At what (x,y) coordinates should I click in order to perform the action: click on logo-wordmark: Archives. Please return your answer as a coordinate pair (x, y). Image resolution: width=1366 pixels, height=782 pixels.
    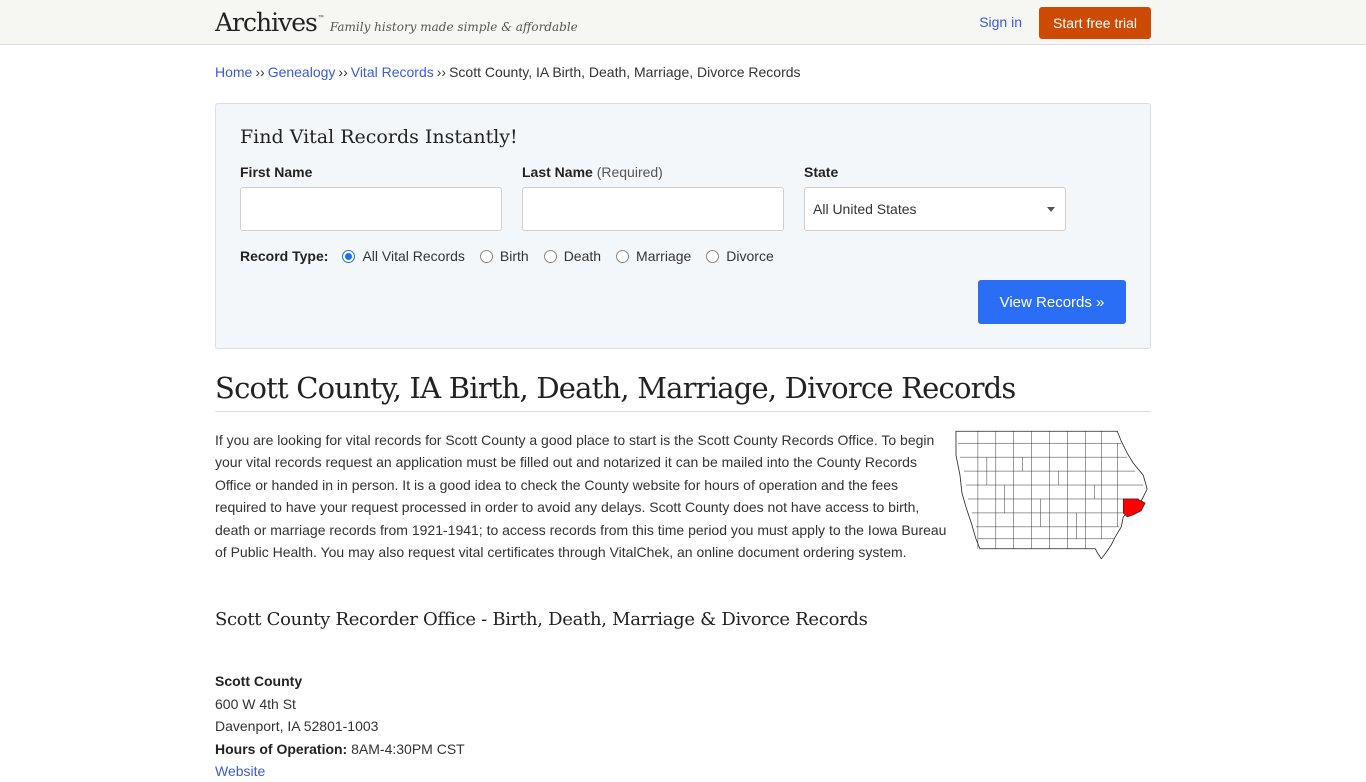
    Looking at the image, I should click on (266, 22).